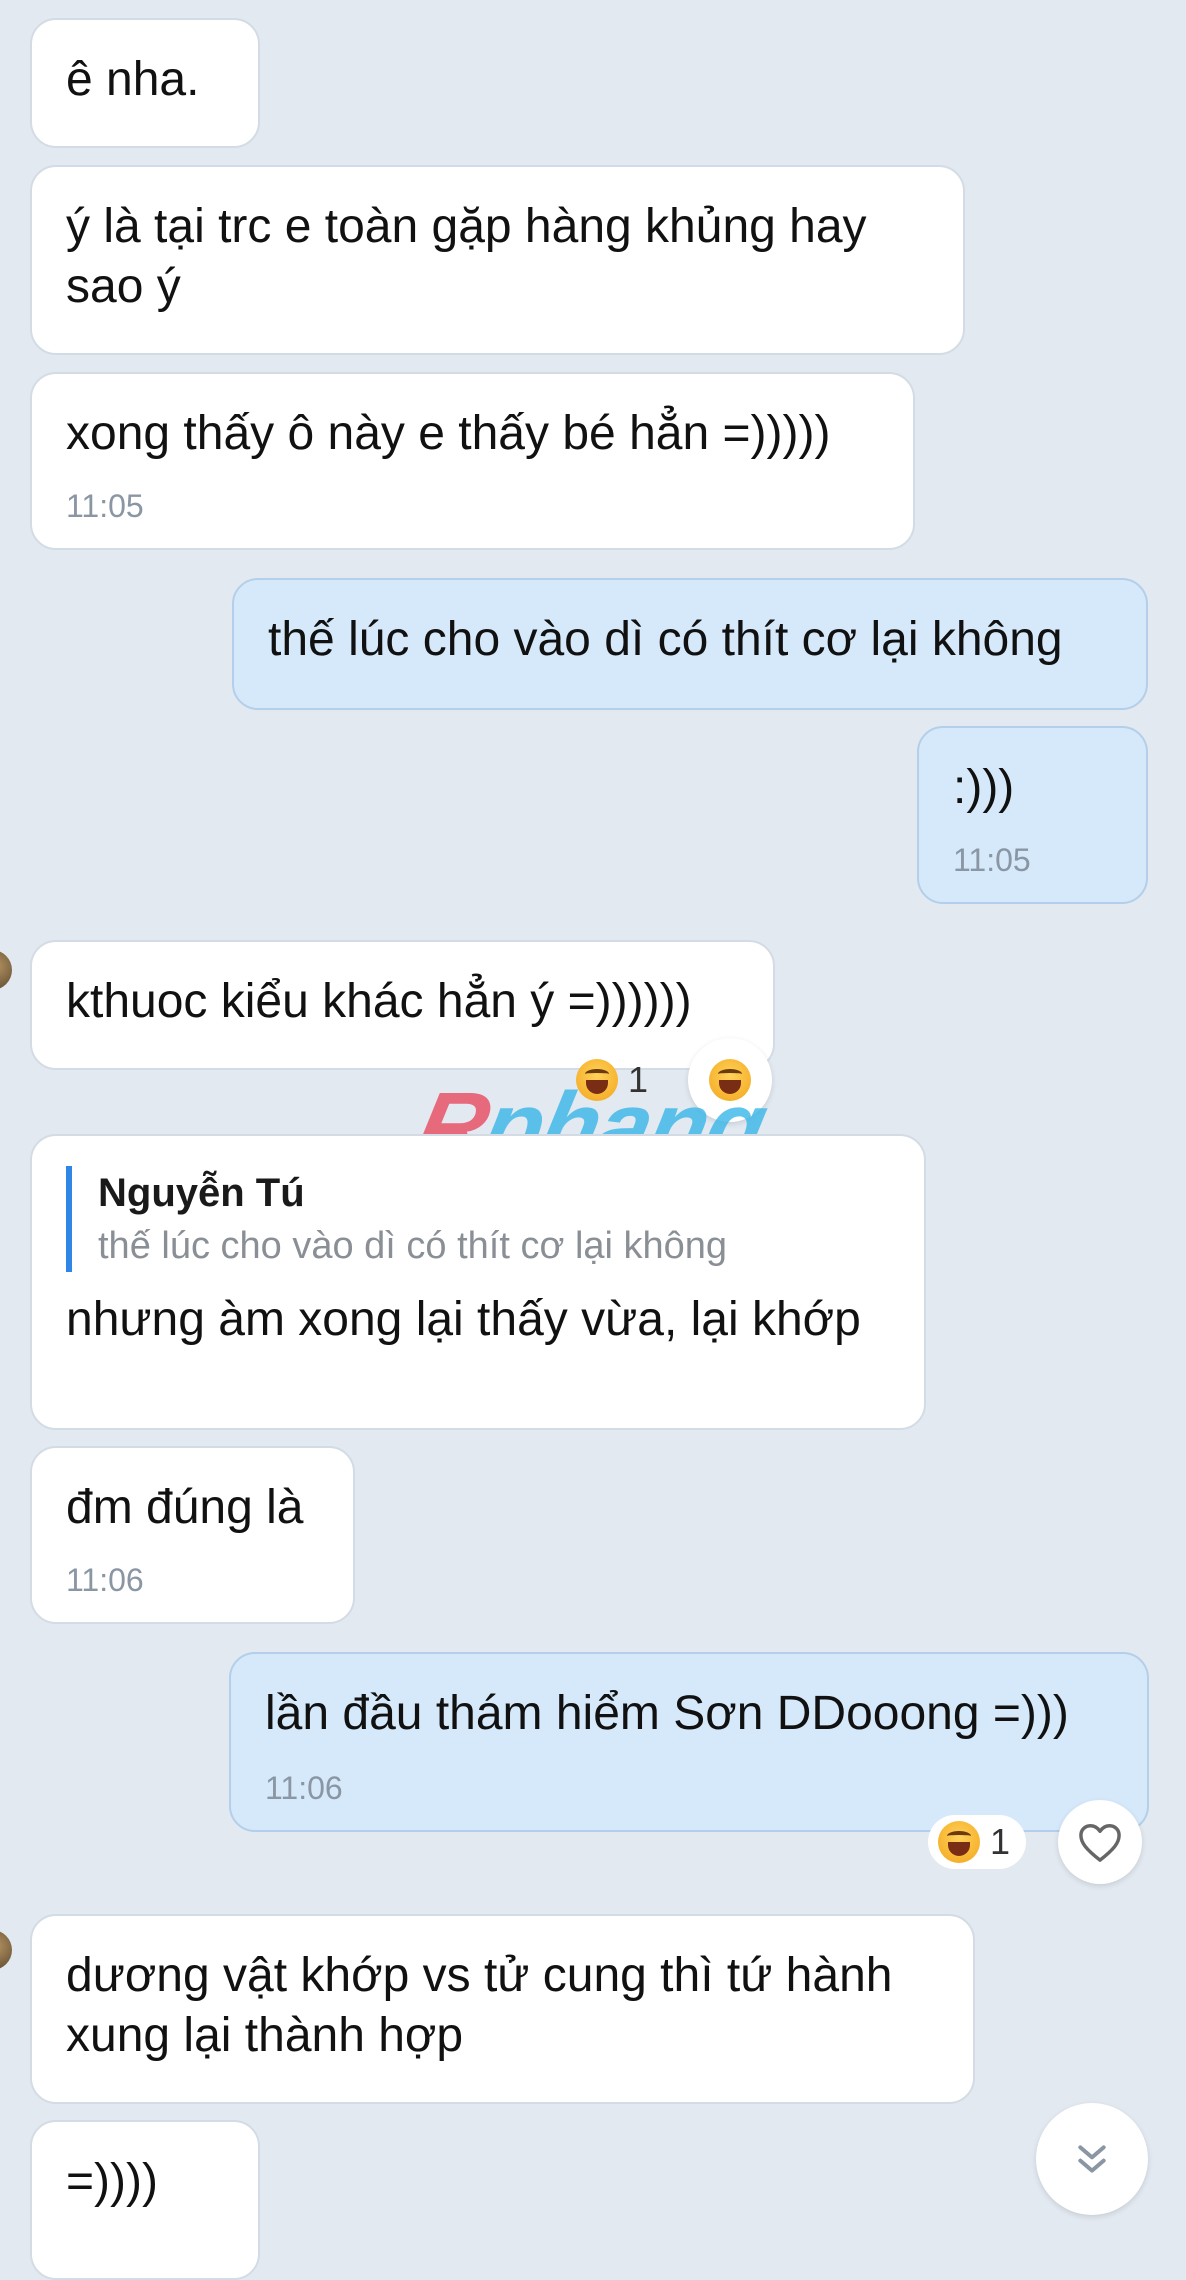  I want to click on reaction-count: 1, so click(1000, 1841).